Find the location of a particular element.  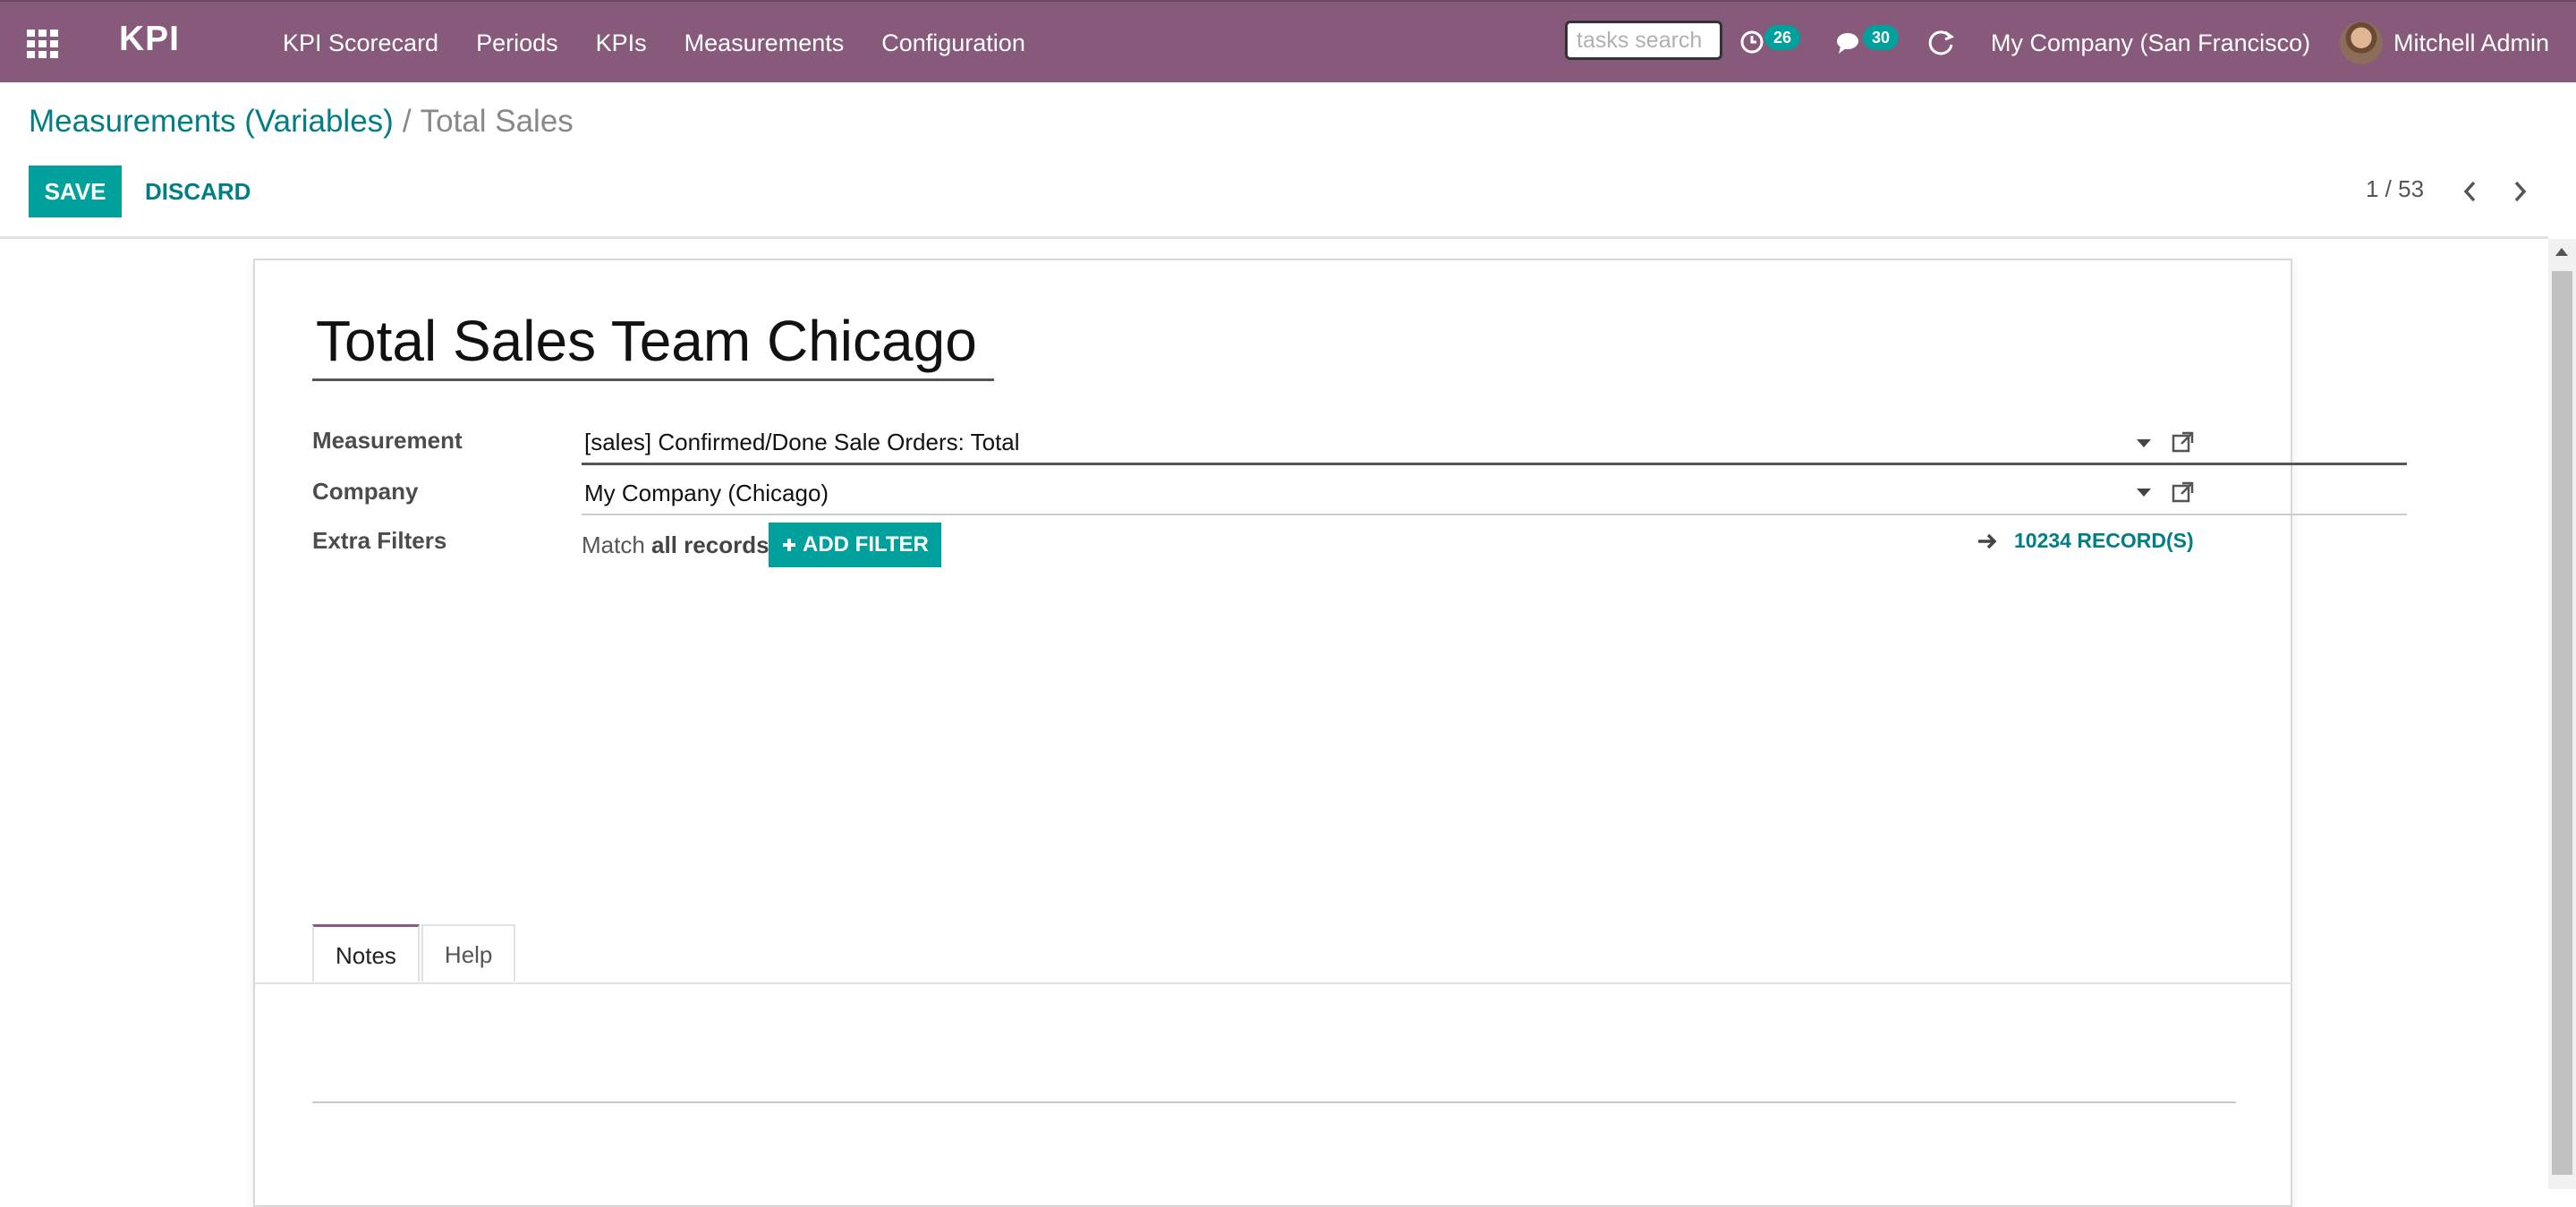

domain-match-text: Match all records is located at coordinates (675, 545).